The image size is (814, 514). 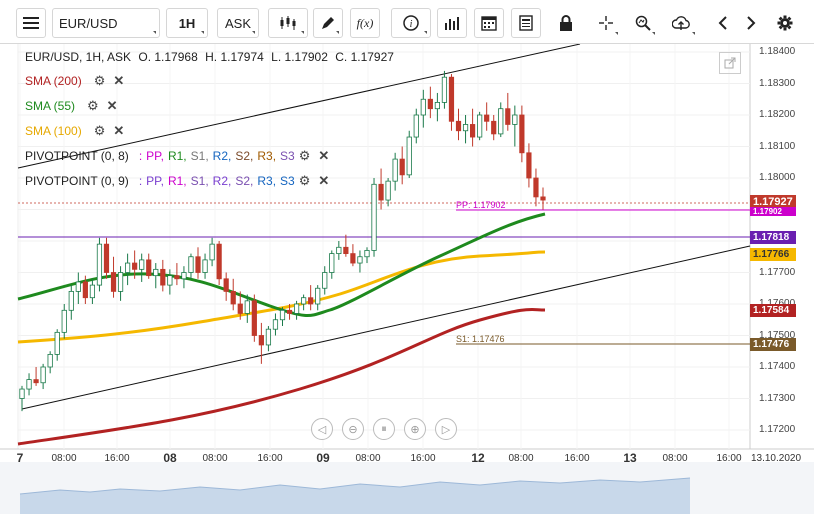 I want to click on zoom-out-button: ⊖, so click(x=353, y=429).